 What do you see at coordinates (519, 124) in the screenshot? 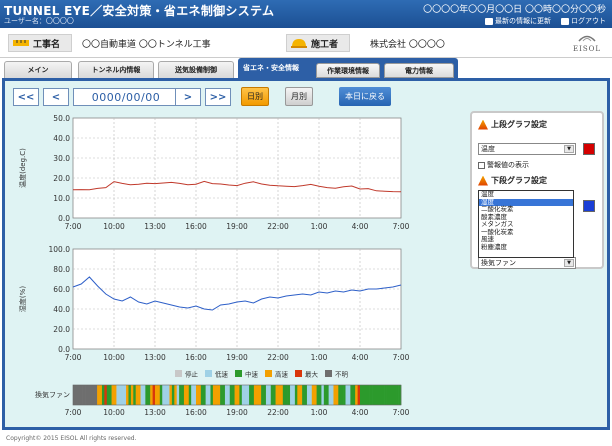
I see `upper-graph-title-text: 上段グラフ設定` at bounding box center [519, 124].